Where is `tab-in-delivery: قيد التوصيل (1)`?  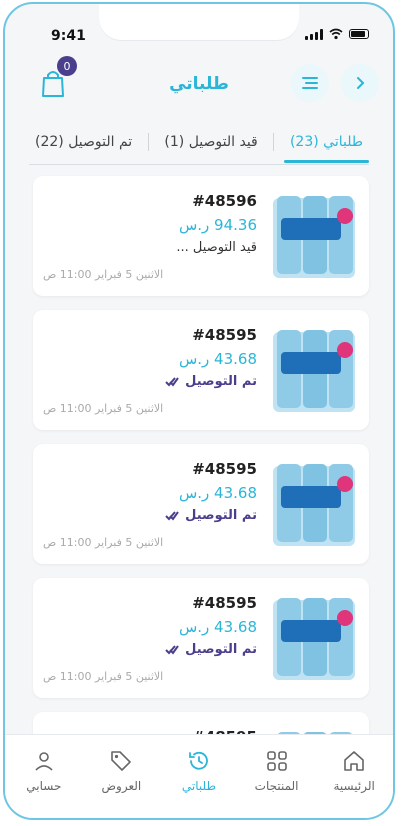 tab-in-delivery: قيد التوصيل (1) is located at coordinates (210, 142).